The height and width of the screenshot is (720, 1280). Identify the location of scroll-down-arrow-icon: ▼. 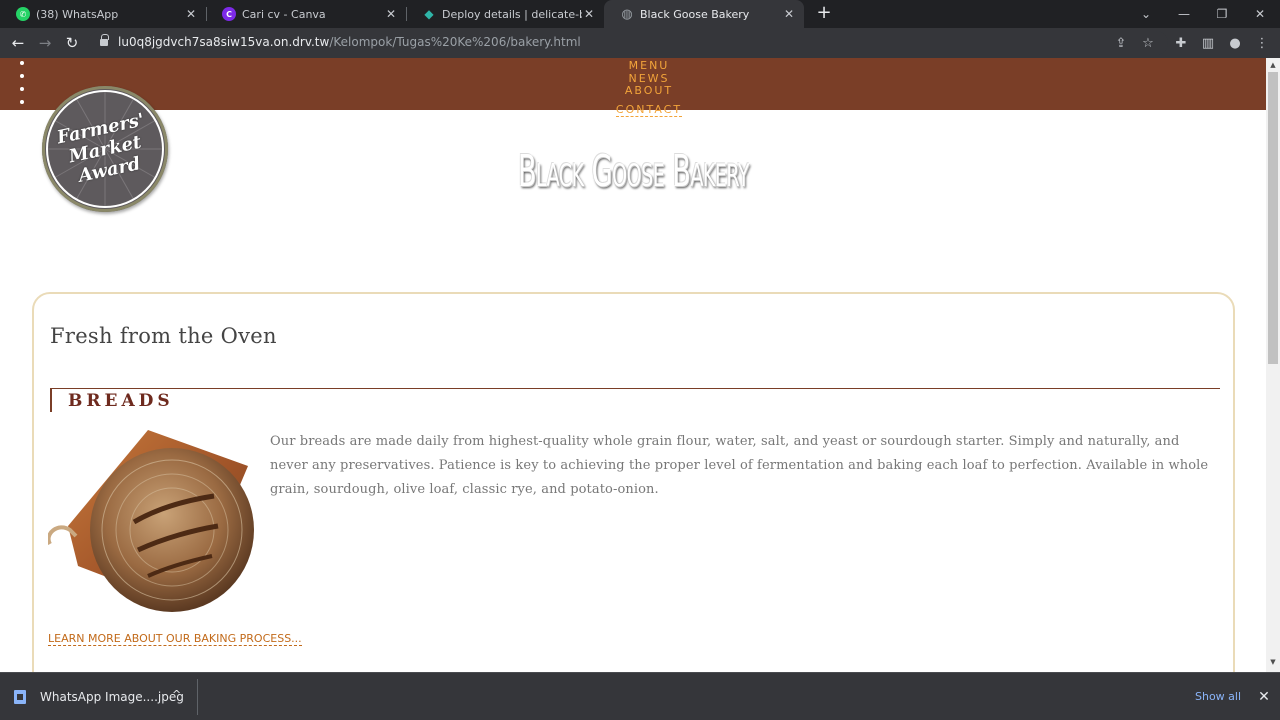
(1273, 663).